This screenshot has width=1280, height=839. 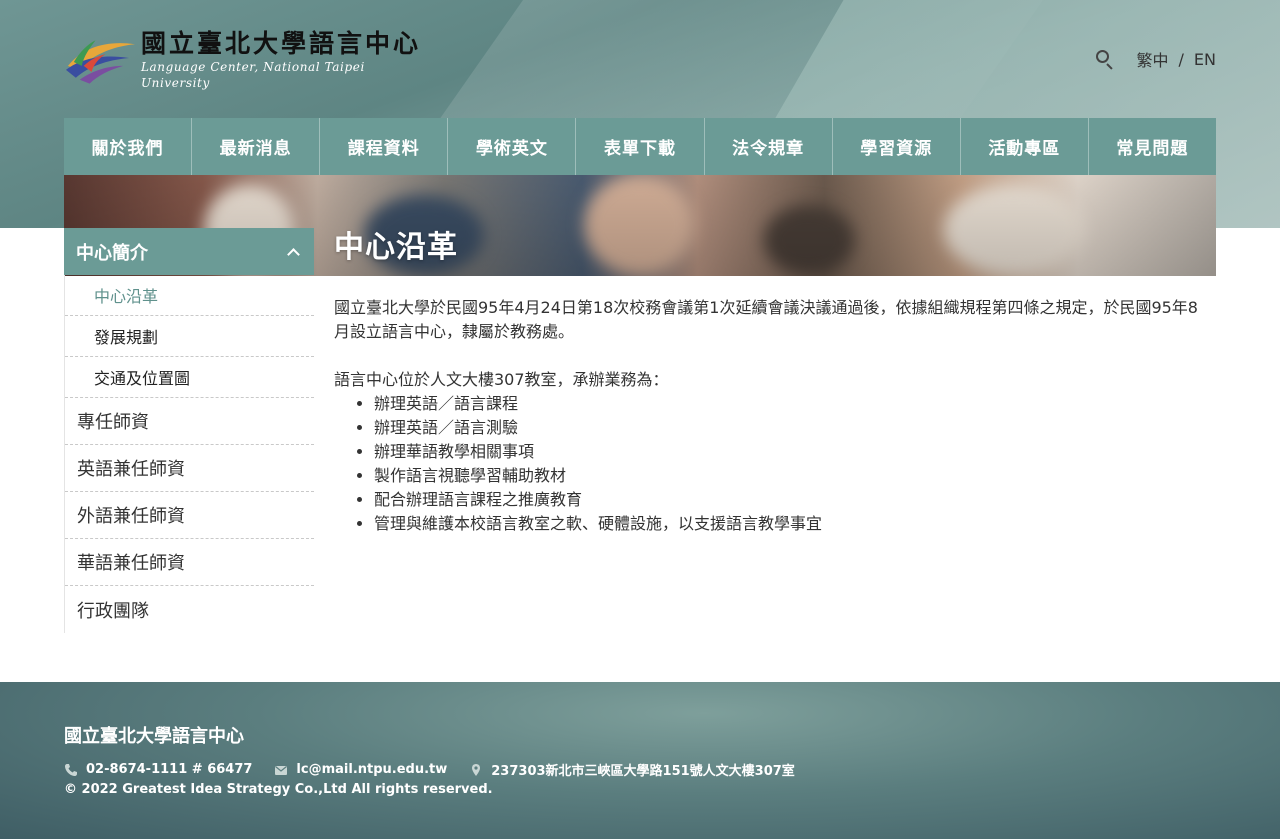 What do you see at coordinates (189, 377) in the screenshot?
I see `sidebar-subitem-location: 交通及位置圖` at bounding box center [189, 377].